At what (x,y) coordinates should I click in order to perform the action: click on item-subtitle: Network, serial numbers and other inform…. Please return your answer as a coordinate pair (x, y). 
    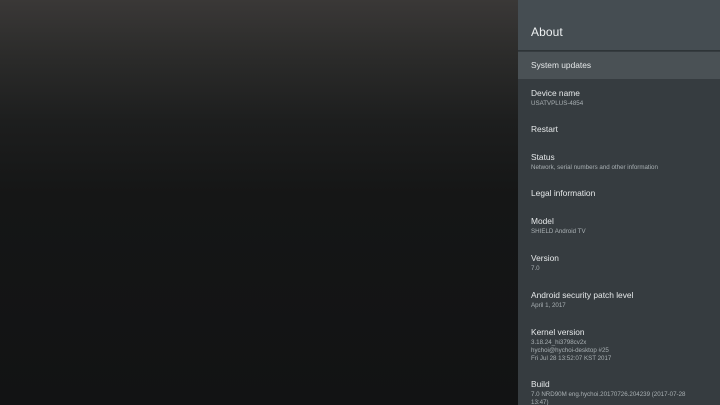
    Looking at the image, I should click on (594, 168).